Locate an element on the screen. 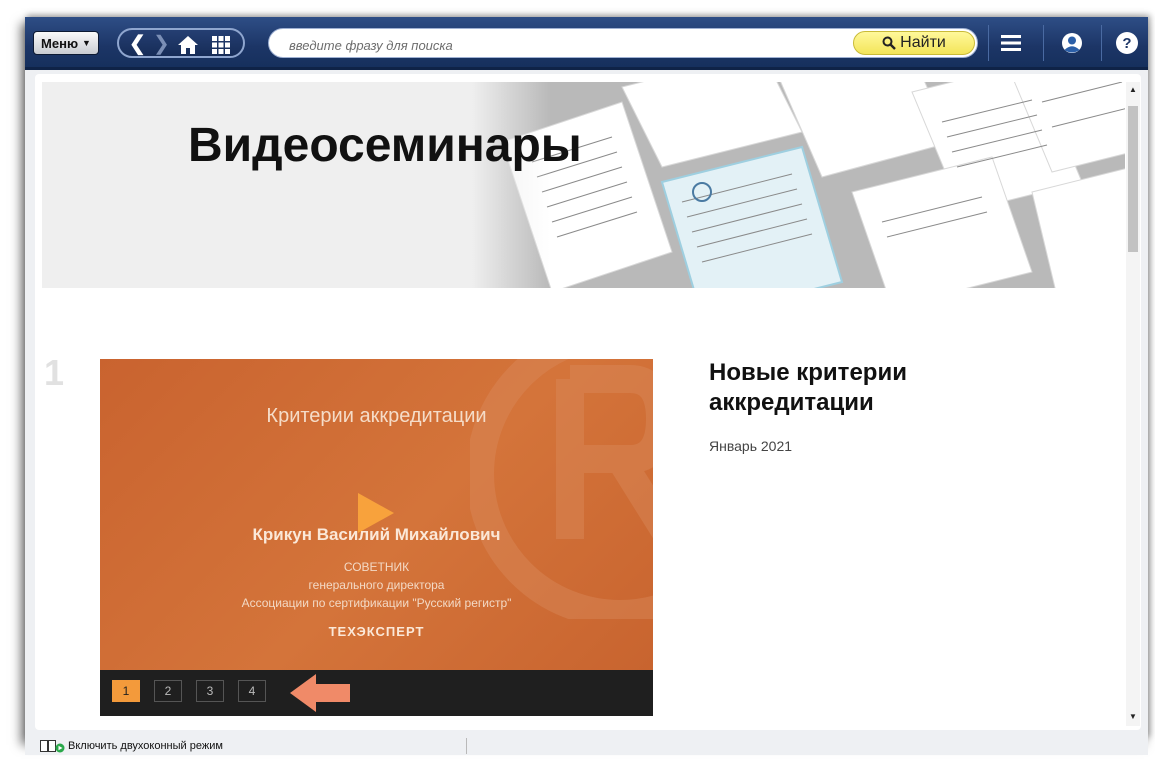  scrollbar-thumb is located at coordinates (1133, 179).